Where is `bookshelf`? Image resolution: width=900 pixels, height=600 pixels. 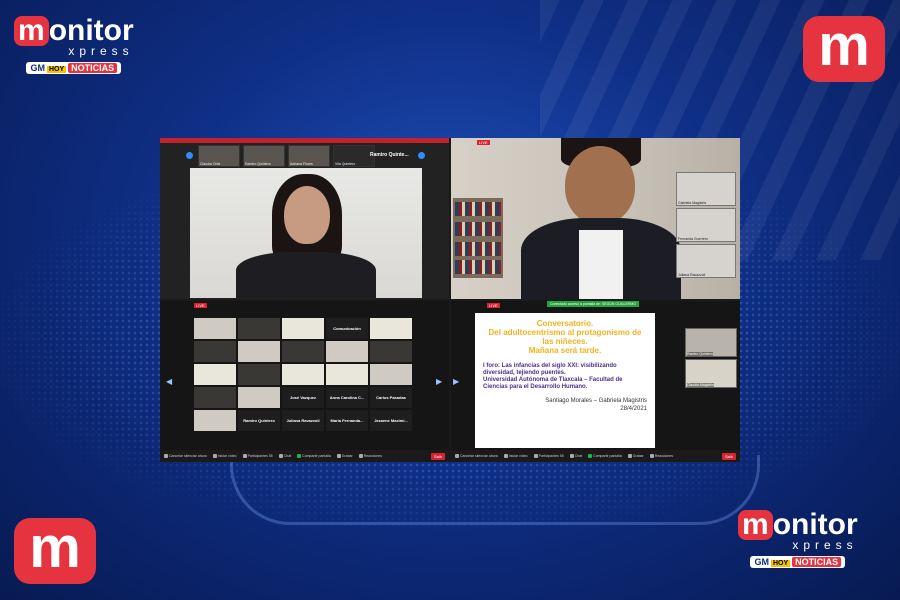 bookshelf is located at coordinates (478, 238).